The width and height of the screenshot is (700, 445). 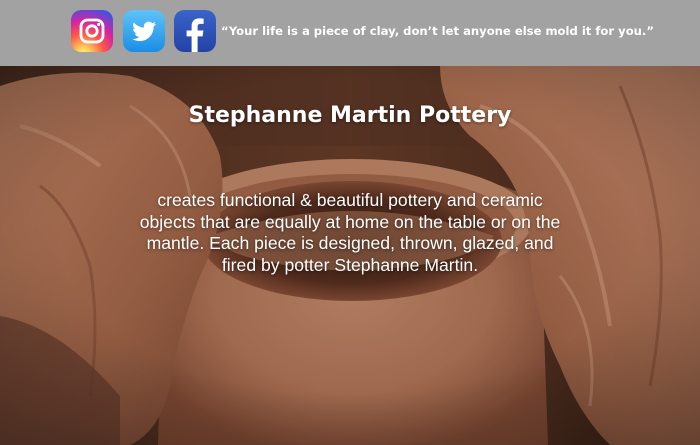 I want to click on instagram-icon, so click(x=92, y=31).